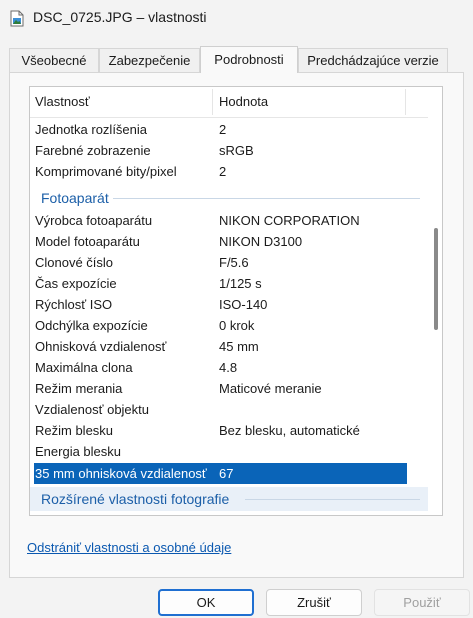 The height and width of the screenshot is (618, 473). Describe the element at coordinates (84, 367) in the screenshot. I see `property-name: Maximálna clona` at that location.